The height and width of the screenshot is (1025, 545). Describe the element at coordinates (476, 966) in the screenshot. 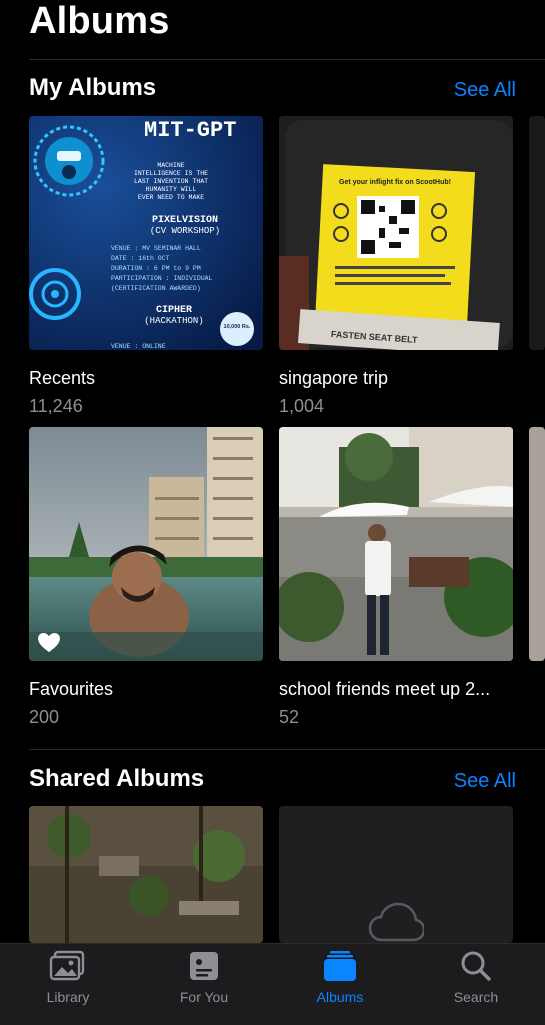

I see `search-icon` at that location.